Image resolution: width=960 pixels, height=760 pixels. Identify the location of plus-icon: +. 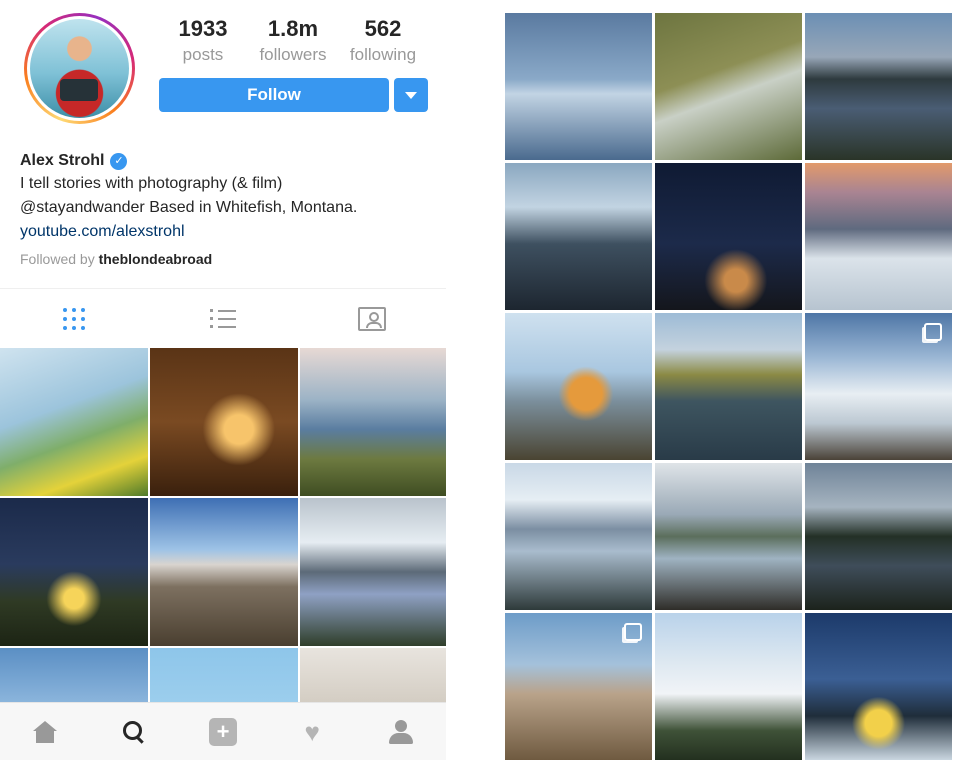
(223, 731).